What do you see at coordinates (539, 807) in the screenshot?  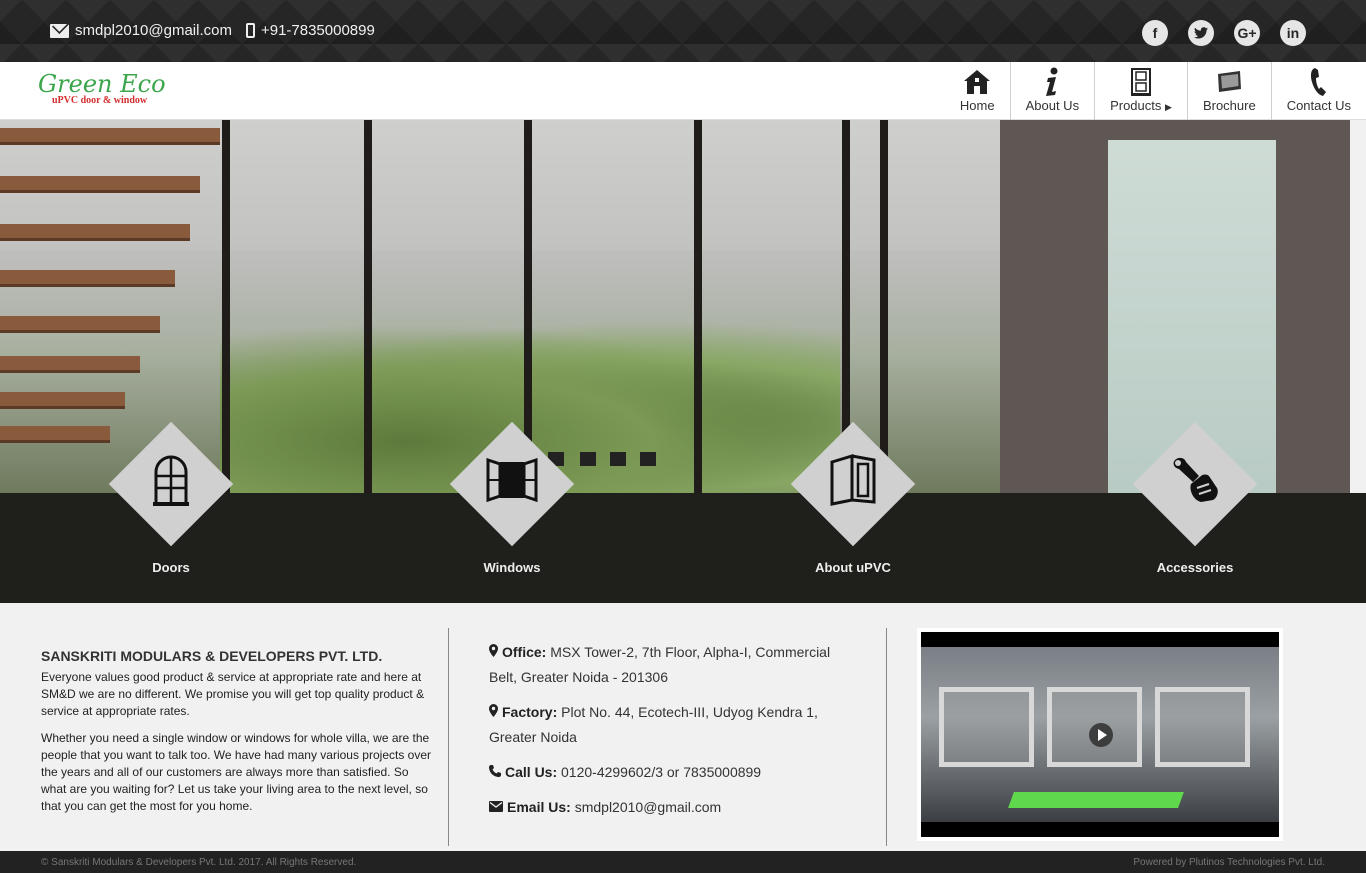 I see `email-label: Email Us:` at bounding box center [539, 807].